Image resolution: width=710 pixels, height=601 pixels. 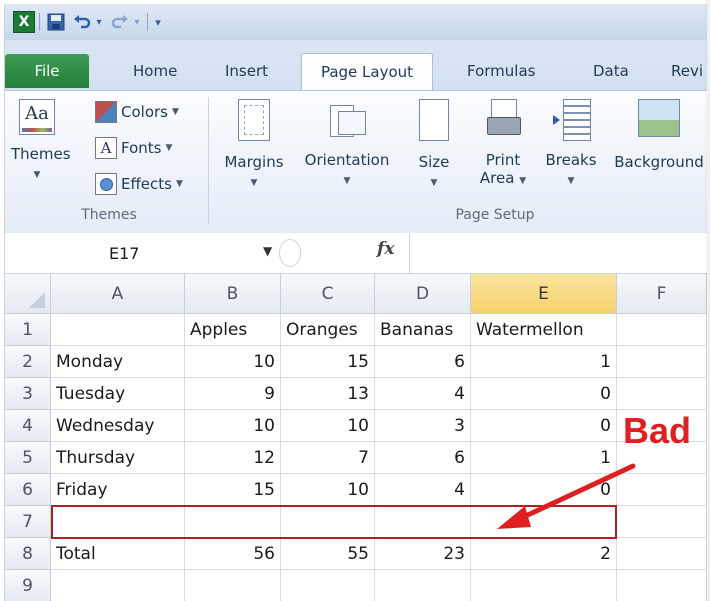 What do you see at coordinates (423, 426) in the screenshot?
I see `cell-d4: 3` at bounding box center [423, 426].